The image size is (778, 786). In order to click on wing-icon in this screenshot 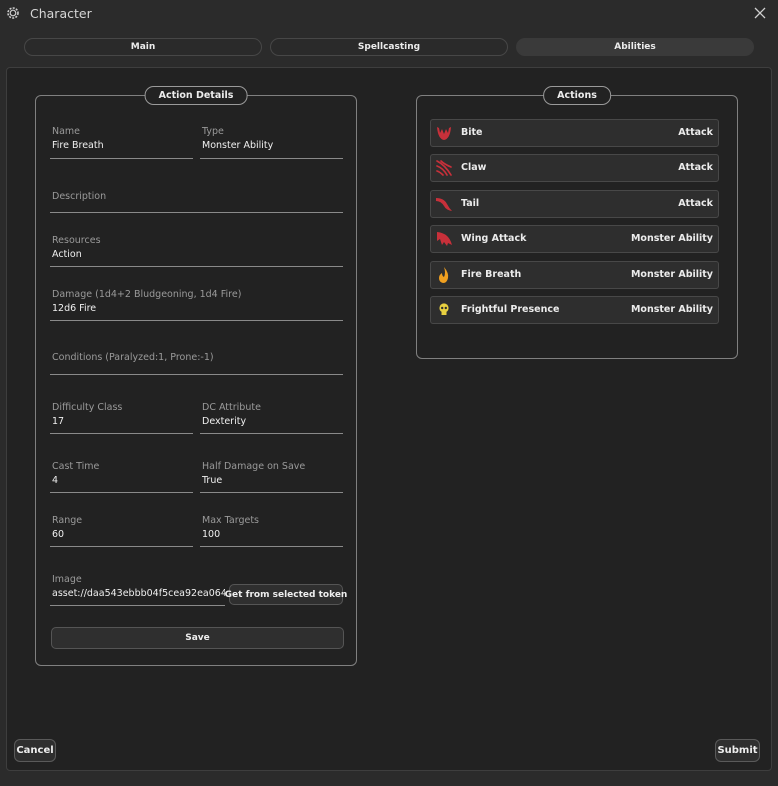, I will do `click(444, 239)`.